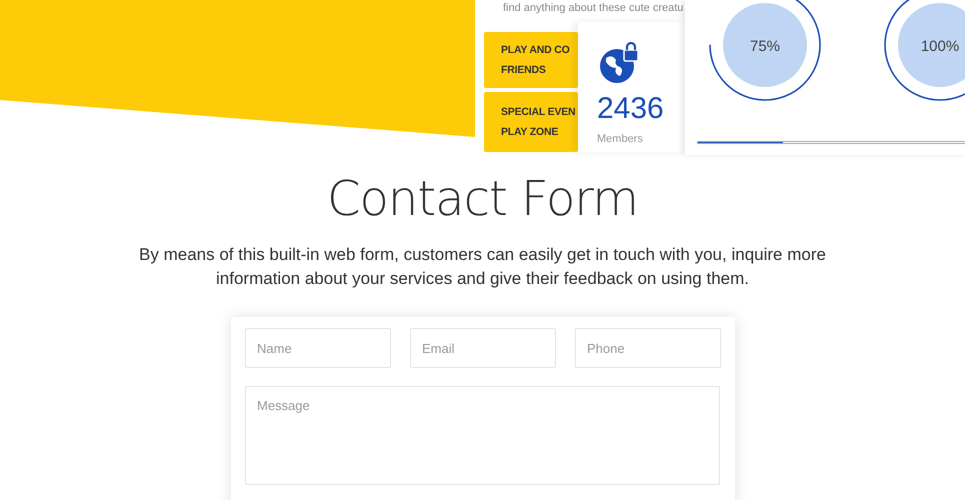 The height and width of the screenshot is (500, 965). I want to click on ring-label: 100%, so click(940, 46).